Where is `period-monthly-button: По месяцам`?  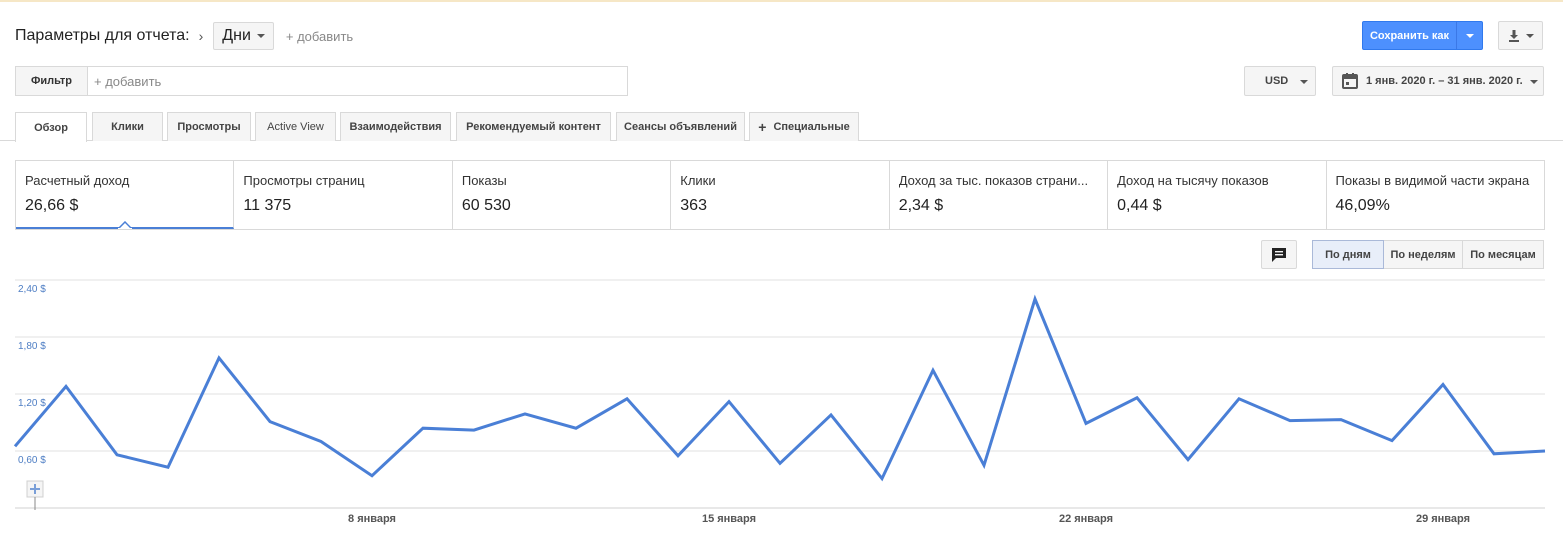
period-monthly-button: По месяцам is located at coordinates (1503, 254).